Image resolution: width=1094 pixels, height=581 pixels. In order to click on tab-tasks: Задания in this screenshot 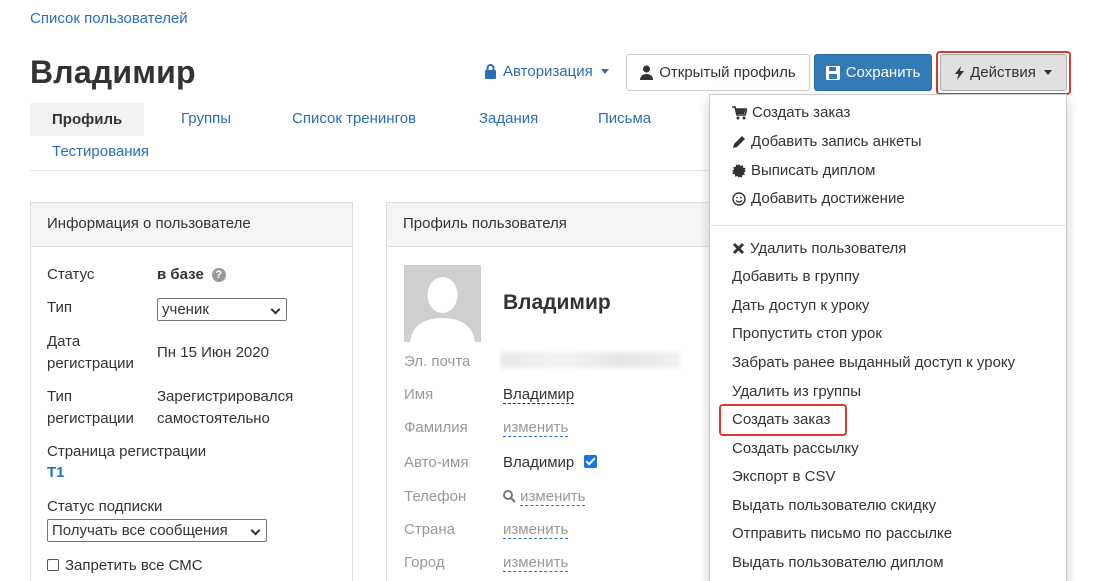, I will do `click(508, 118)`.